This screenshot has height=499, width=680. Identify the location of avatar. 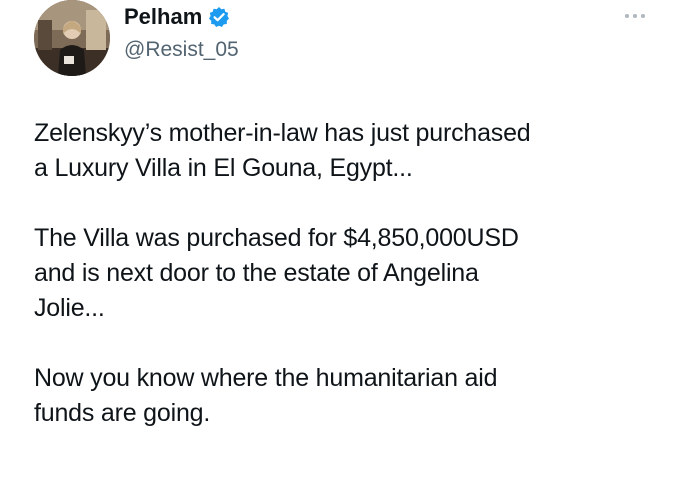
(72, 38).